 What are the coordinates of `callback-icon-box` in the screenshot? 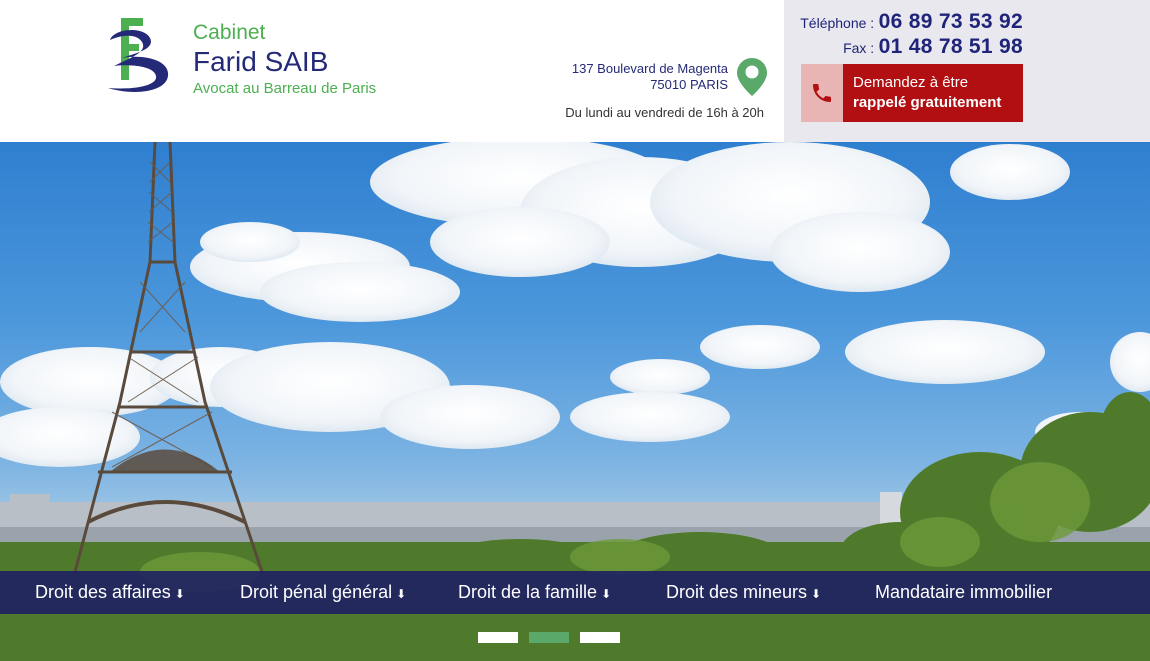 It's located at (822, 93).